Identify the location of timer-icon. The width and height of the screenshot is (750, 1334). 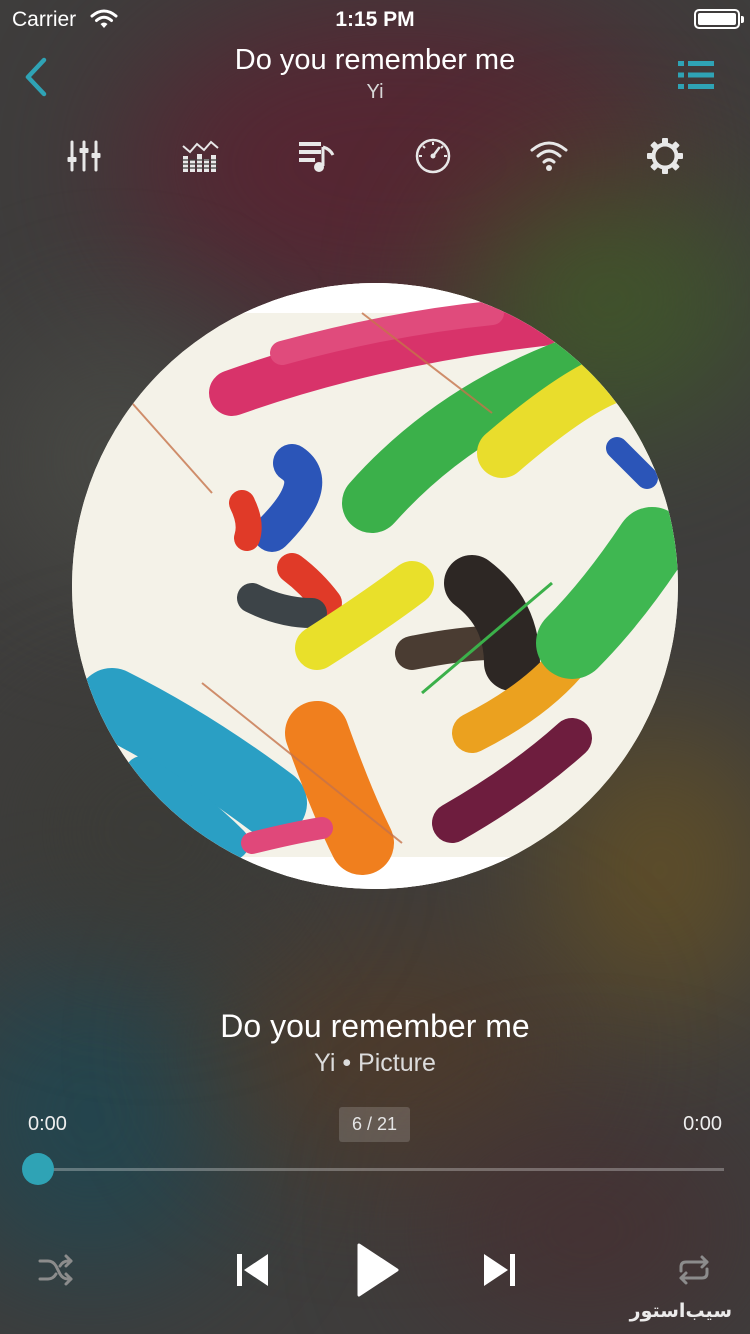
(433, 156).